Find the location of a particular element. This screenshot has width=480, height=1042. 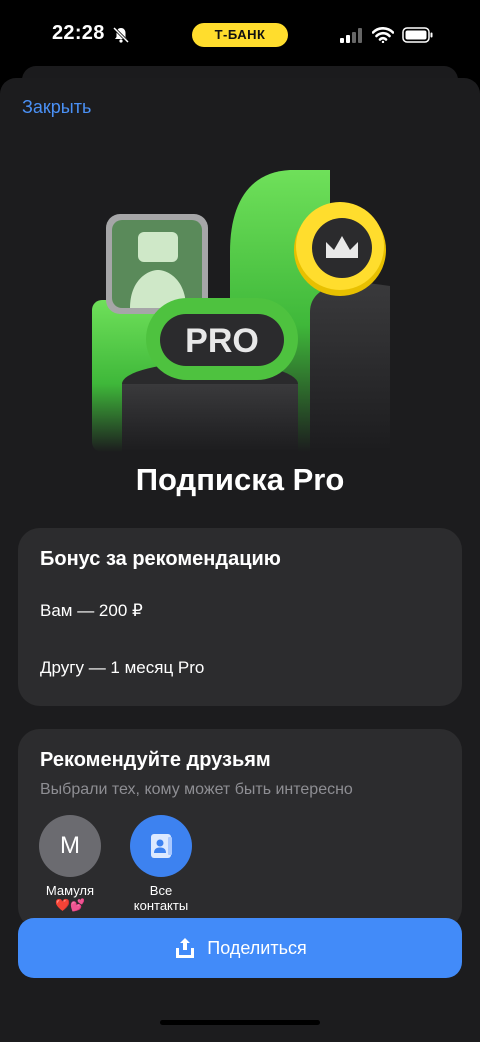

avatar is located at coordinates (161, 846).